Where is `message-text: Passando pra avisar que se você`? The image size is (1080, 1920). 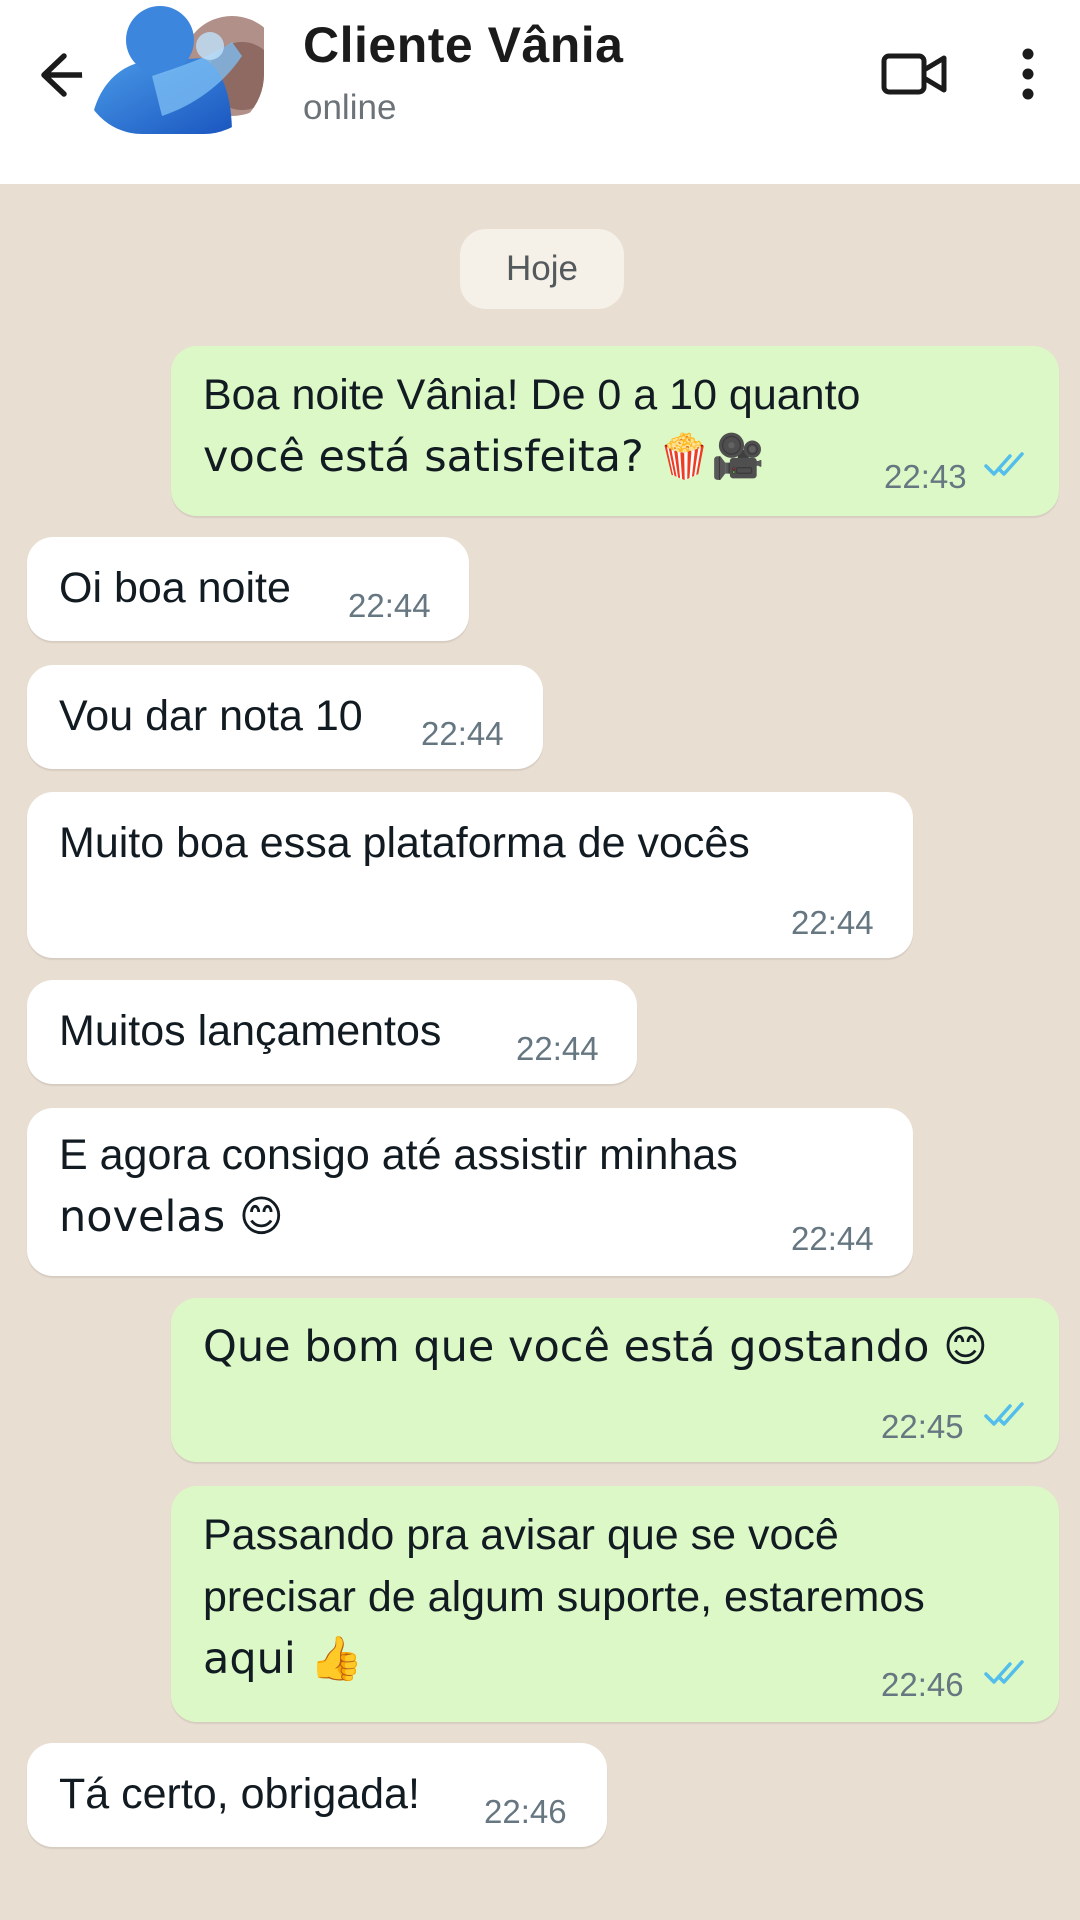 message-text: Passando pra avisar que se você is located at coordinates (521, 1535).